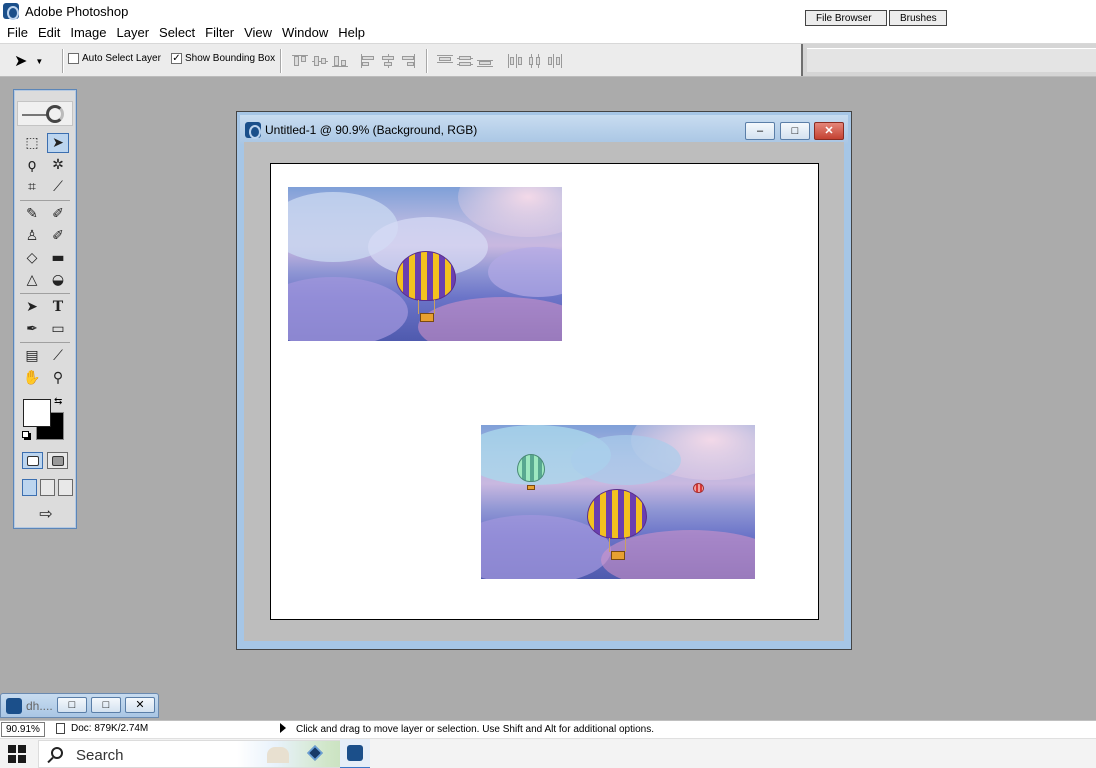 The height and width of the screenshot is (768, 1096). What do you see at coordinates (100, 755) in the screenshot?
I see `search-label: Search` at bounding box center [100, 755].